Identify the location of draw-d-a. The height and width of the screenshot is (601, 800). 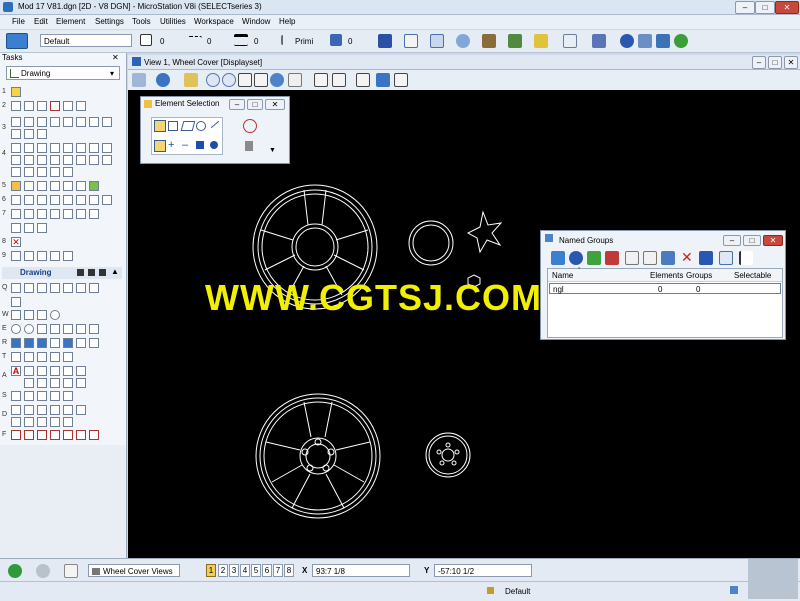
(16, 410).